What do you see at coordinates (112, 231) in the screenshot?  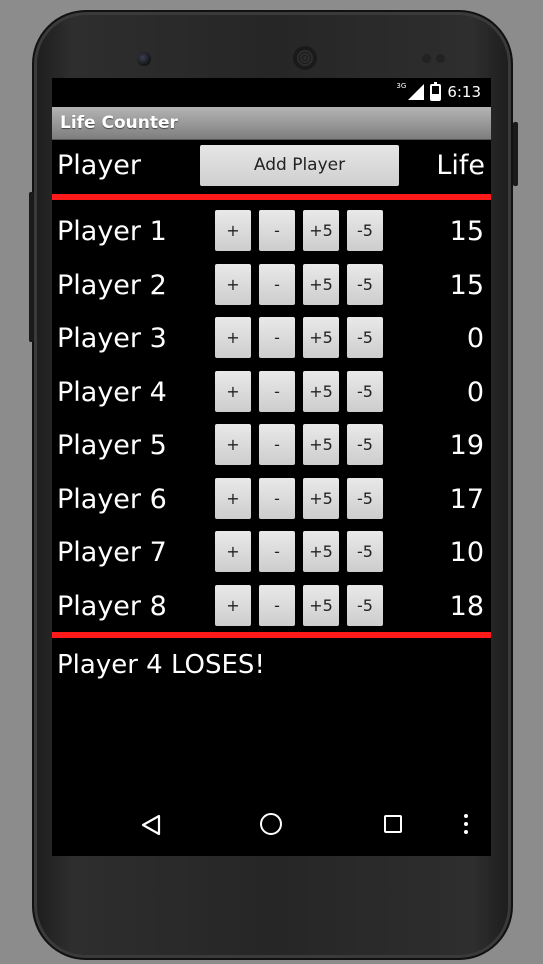 I see `player-name: Player 1` at bounding box center [112, 231].